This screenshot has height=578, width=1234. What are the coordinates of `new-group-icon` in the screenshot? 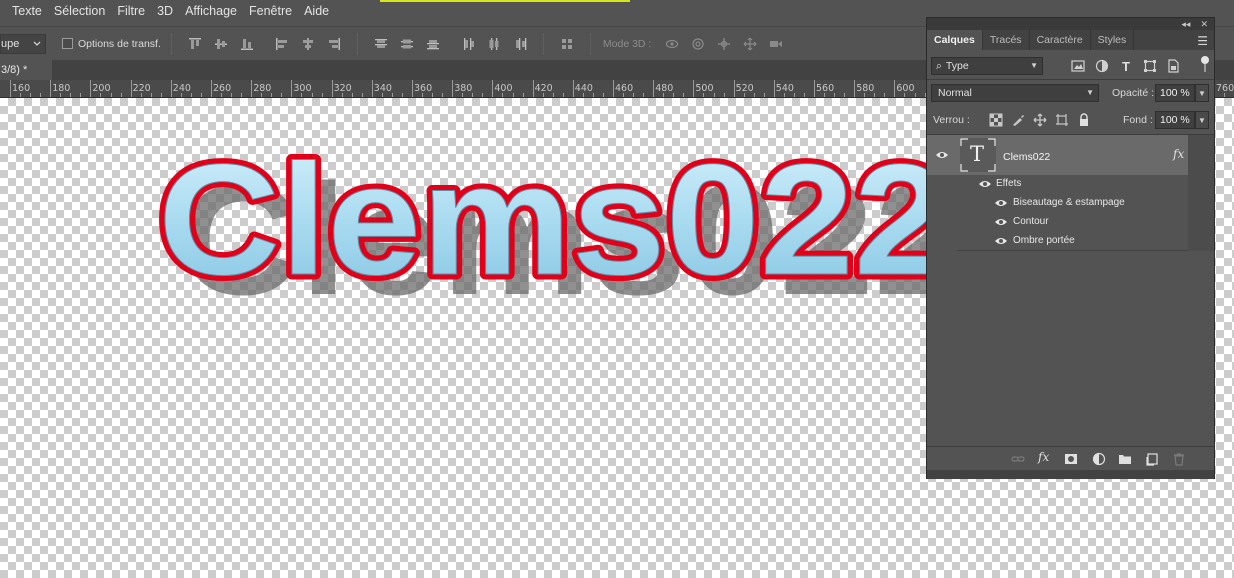 It's located at (1125, 459).